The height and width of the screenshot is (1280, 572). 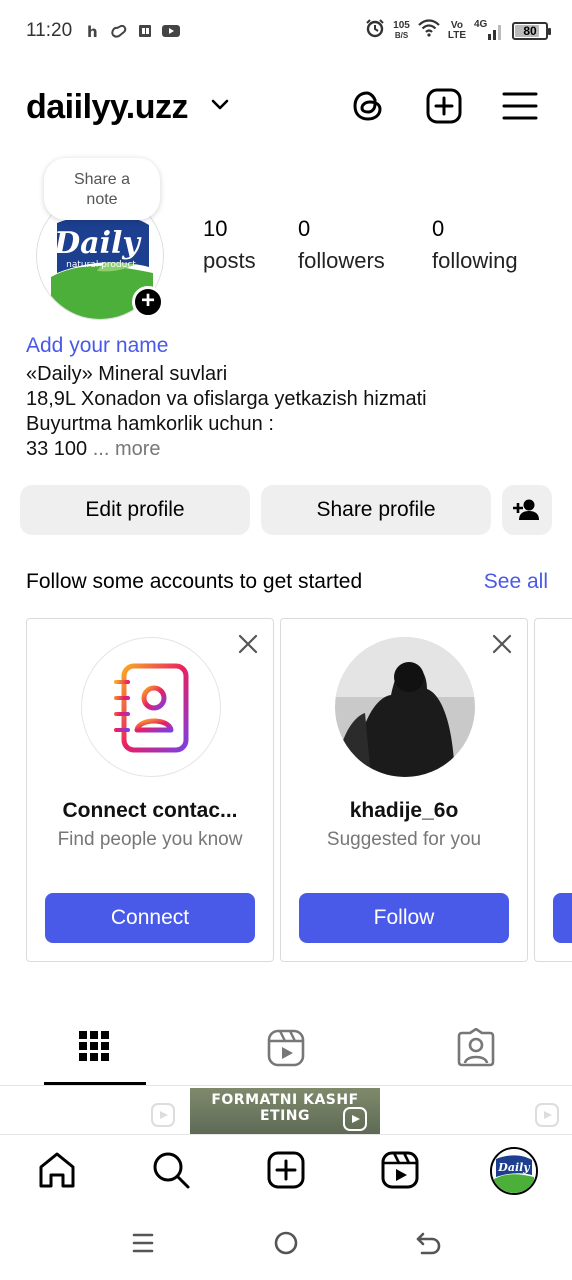 I want to click on following-label: following, so click(x=475, y=260).